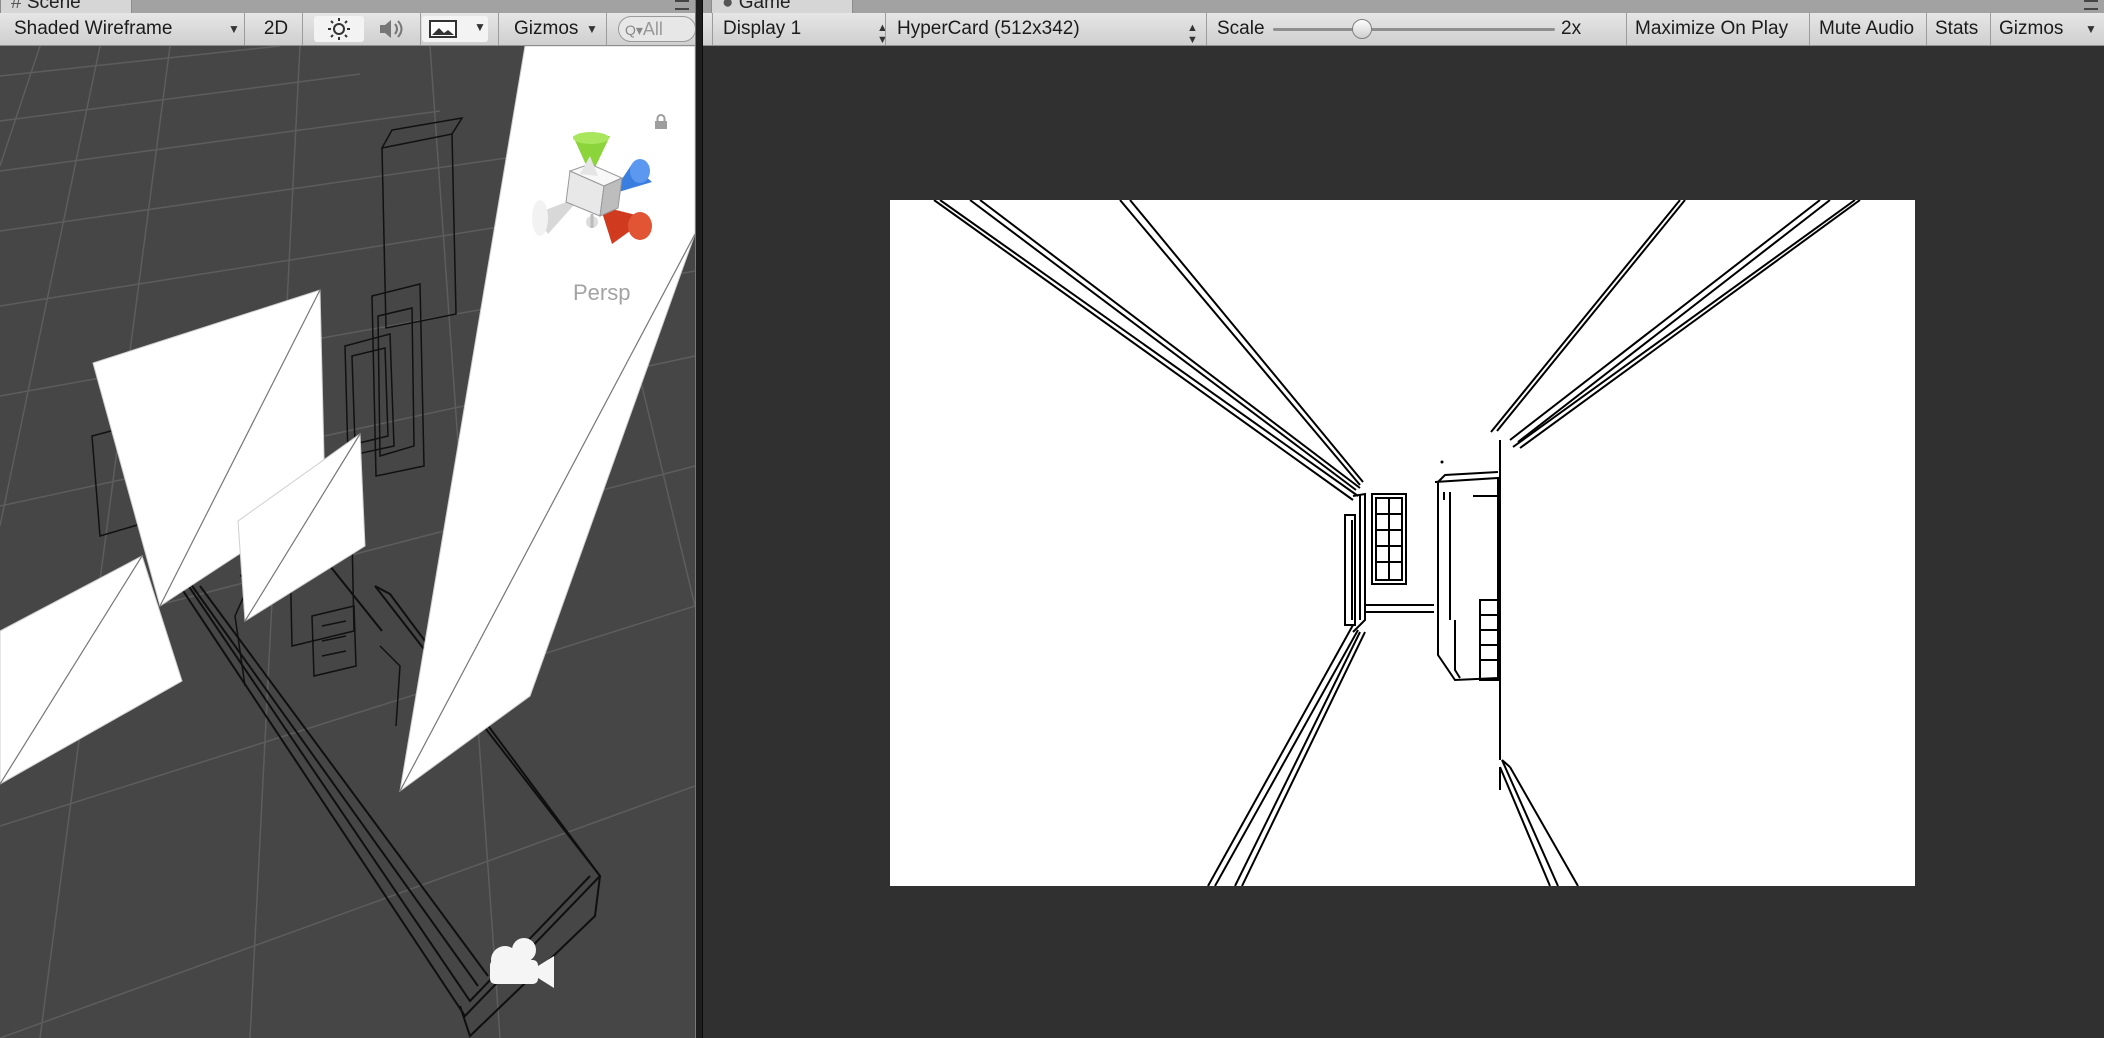 The width and height of the screenshot is (2104, 1038). I want to click on scene-toolbar: Shaded Wireframe ▼ 2D ▼ Gizmos ▼ Q▾All, so click(347, 29).